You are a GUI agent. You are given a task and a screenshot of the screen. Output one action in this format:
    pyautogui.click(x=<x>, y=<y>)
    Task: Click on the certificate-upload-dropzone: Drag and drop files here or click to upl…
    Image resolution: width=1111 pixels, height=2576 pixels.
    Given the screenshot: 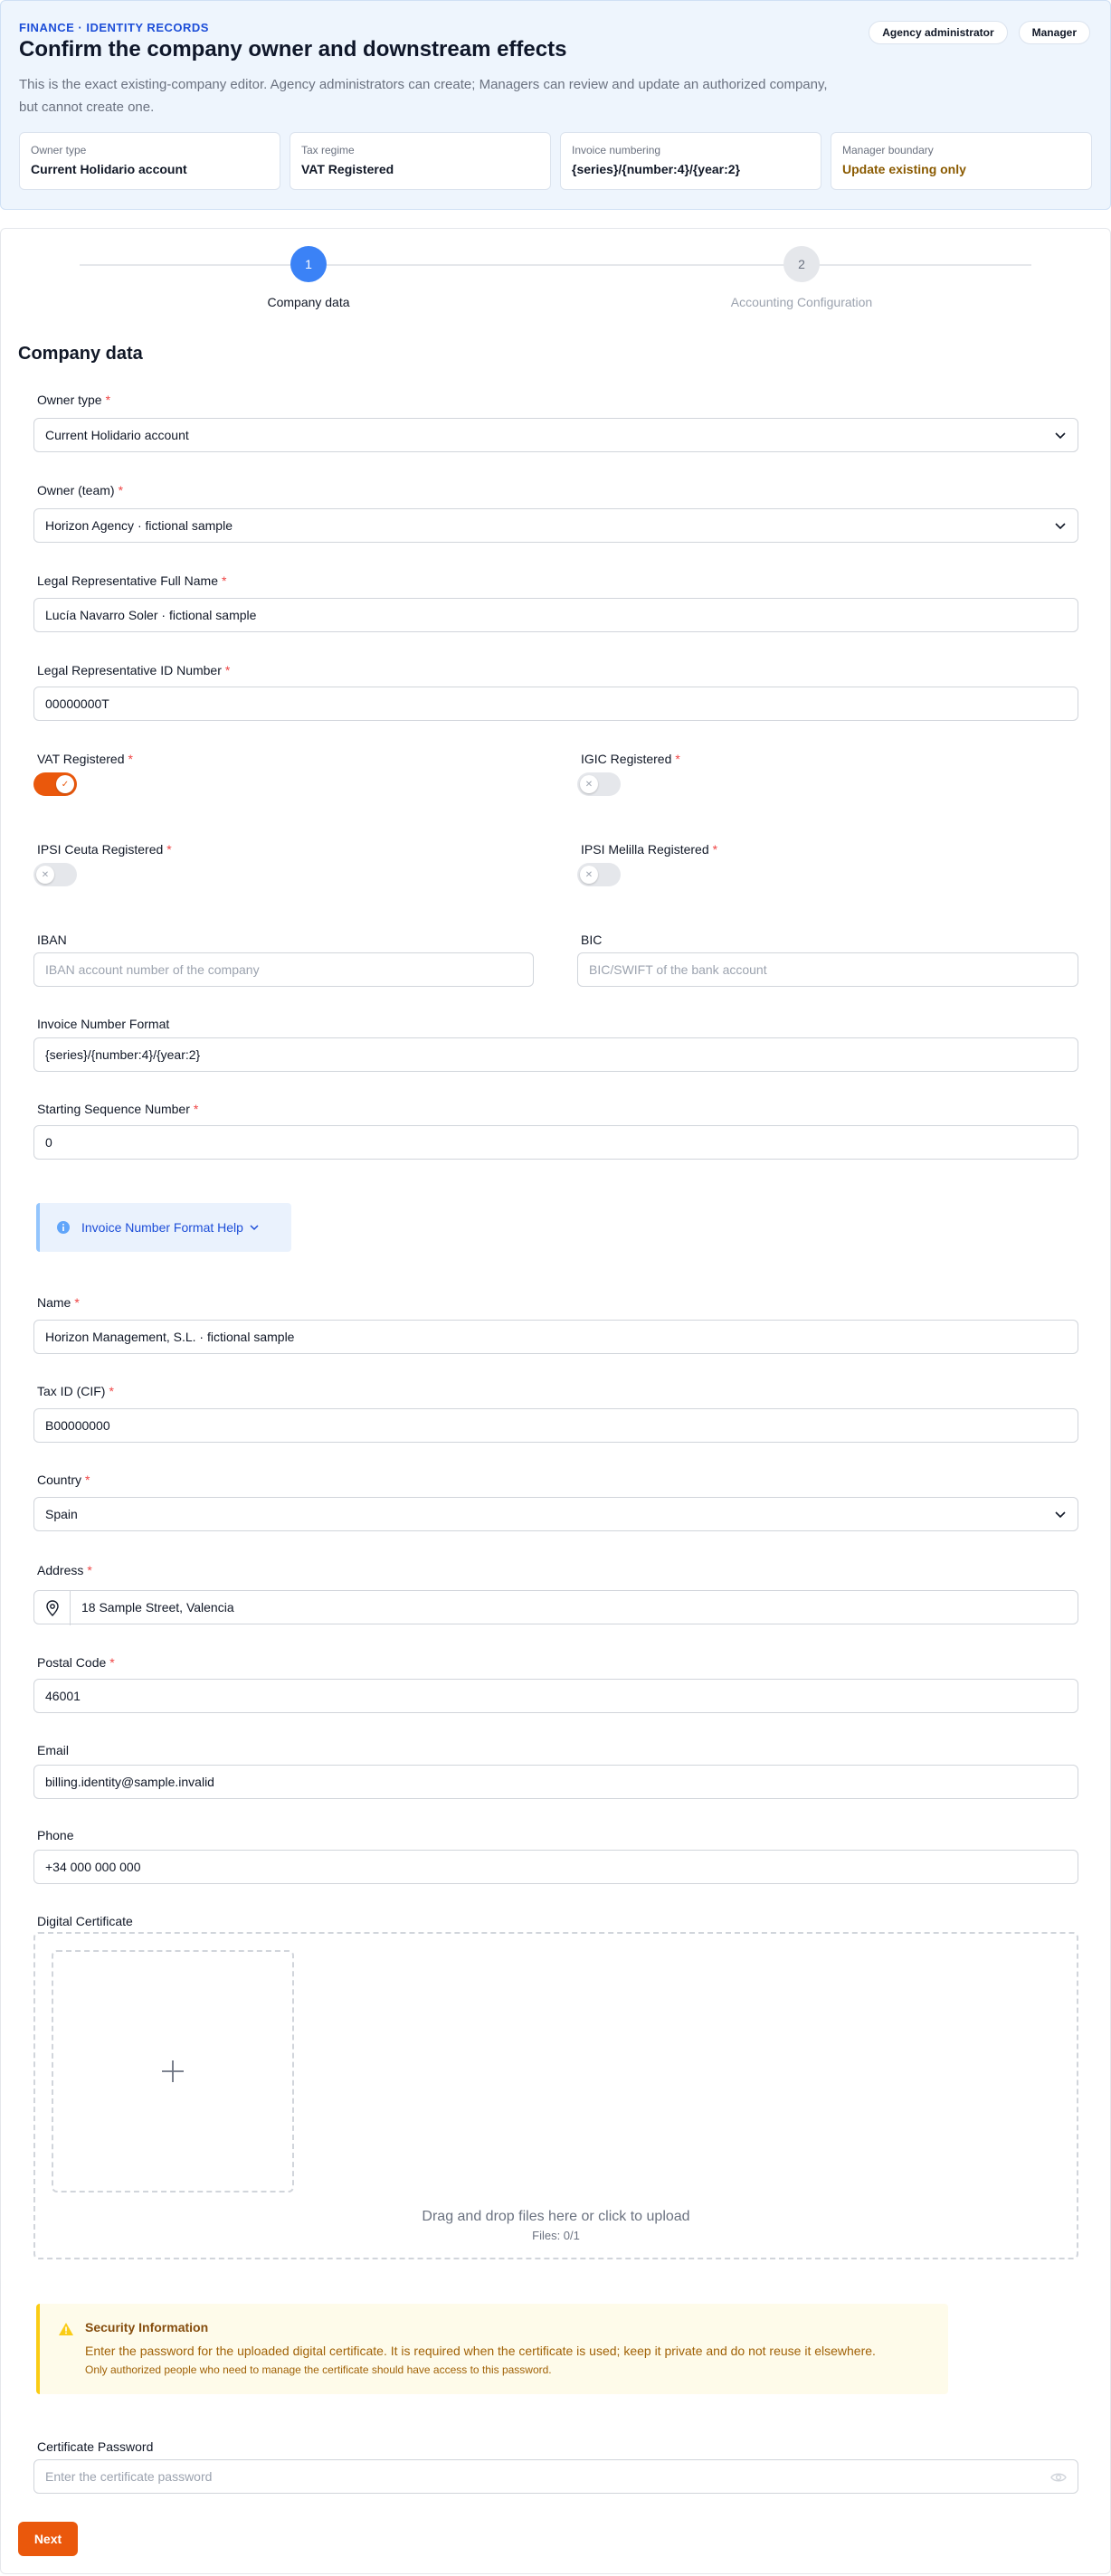 What is the action you would take?
    pyautogui.click(x=555, y=2095)
    